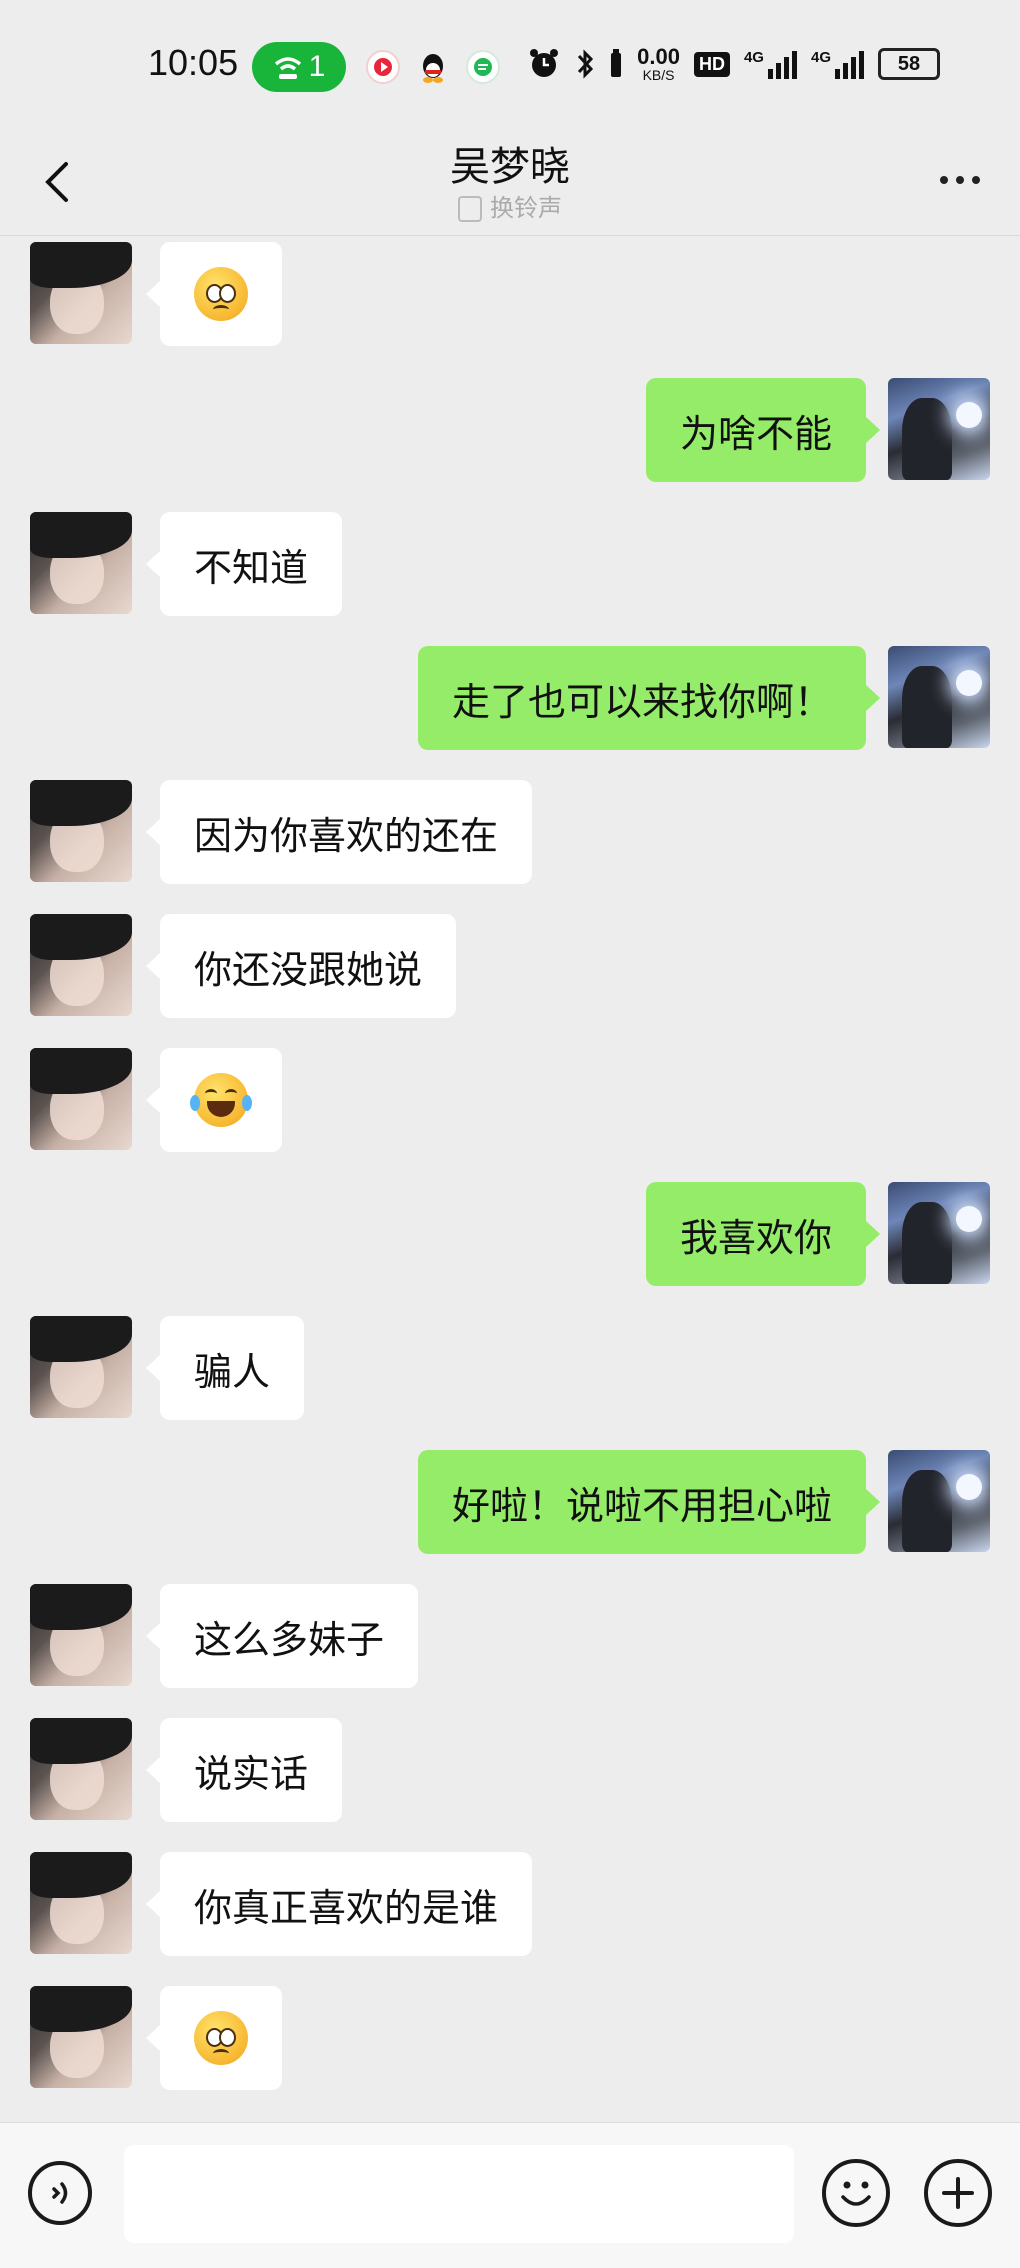 The image size is (1020, 2268). Describe the element at coordinates (649, 1502) in the screenshot. I see `message-bubble: 好啦！说啦不用担心啦` at that location.